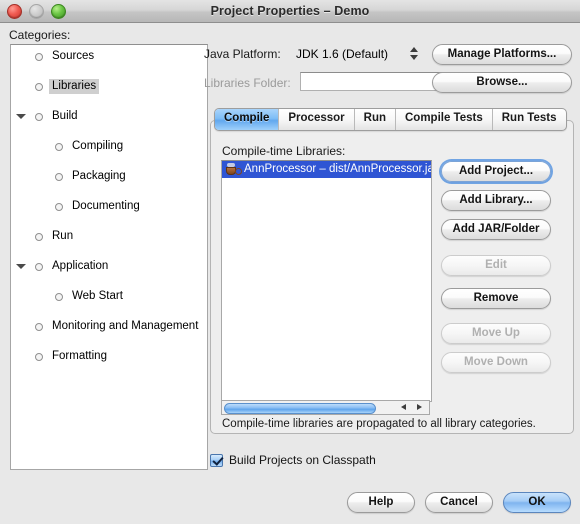  I want to click on window-controls, so click(36, 11).